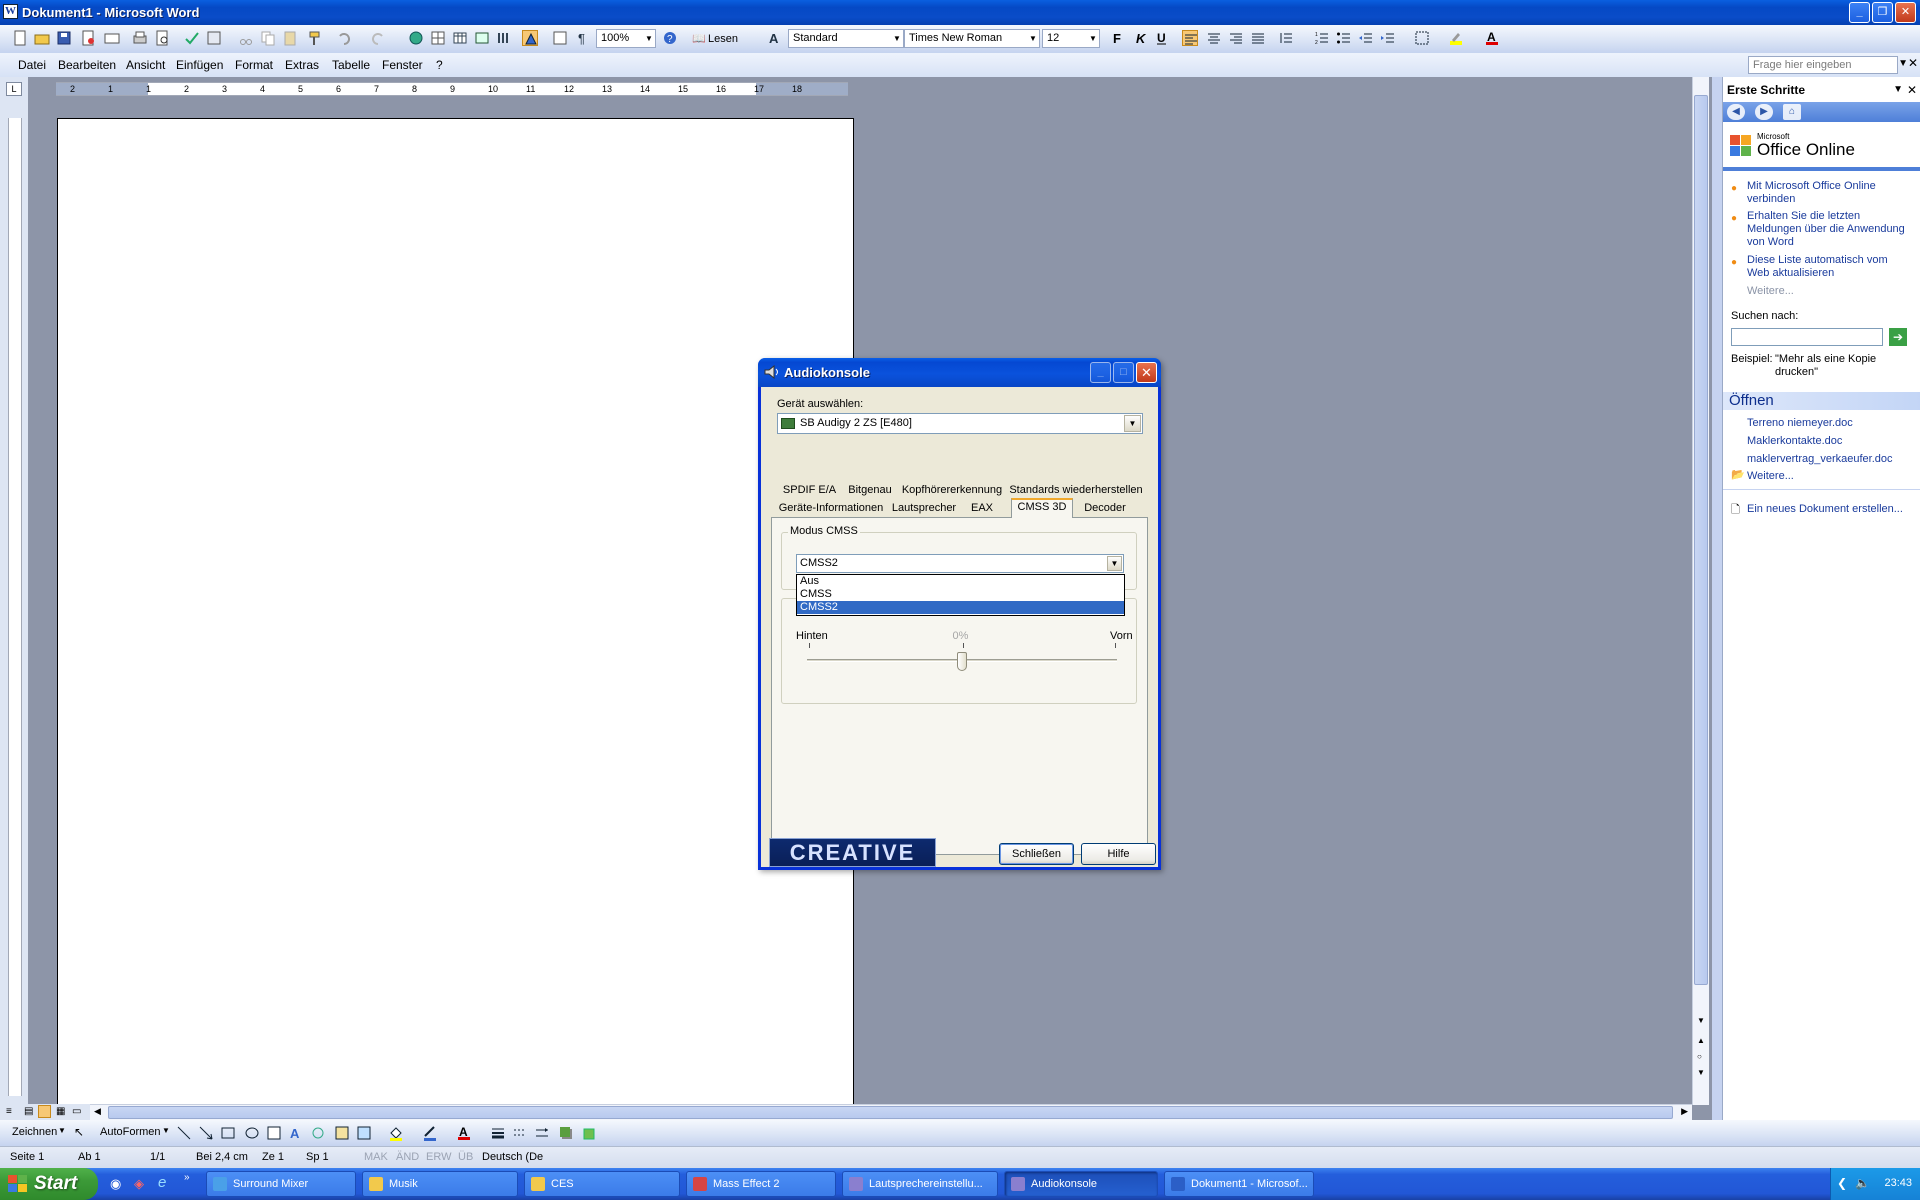 The width and height of the screenshot is (1920, 1200). I want to click on tab-decoder: Decoder, so click(1105, 509).